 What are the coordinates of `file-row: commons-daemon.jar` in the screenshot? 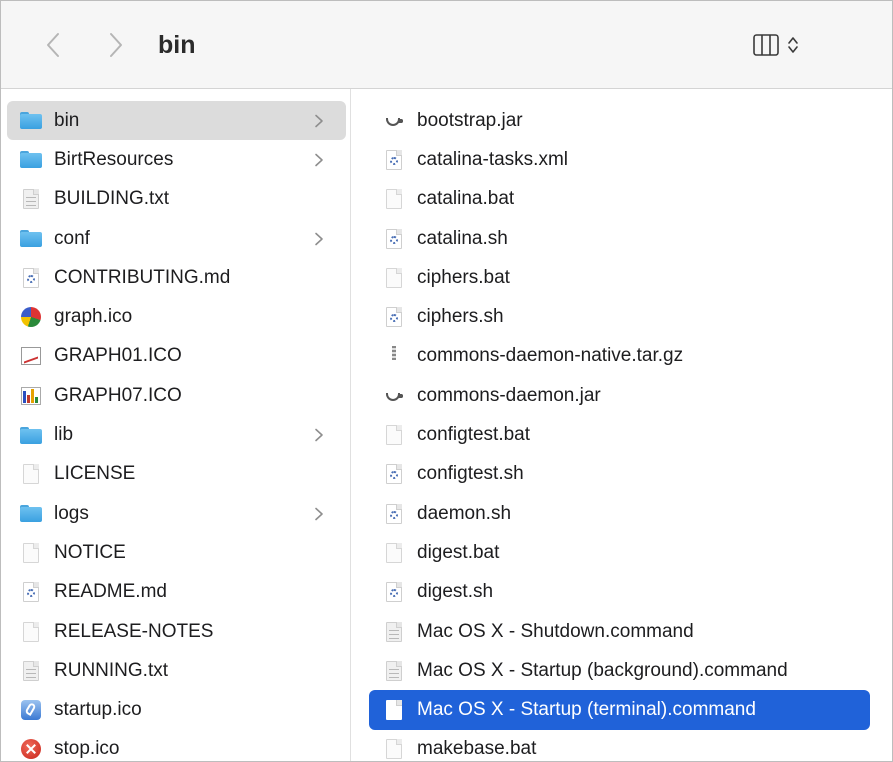 It's located at (619, 395).